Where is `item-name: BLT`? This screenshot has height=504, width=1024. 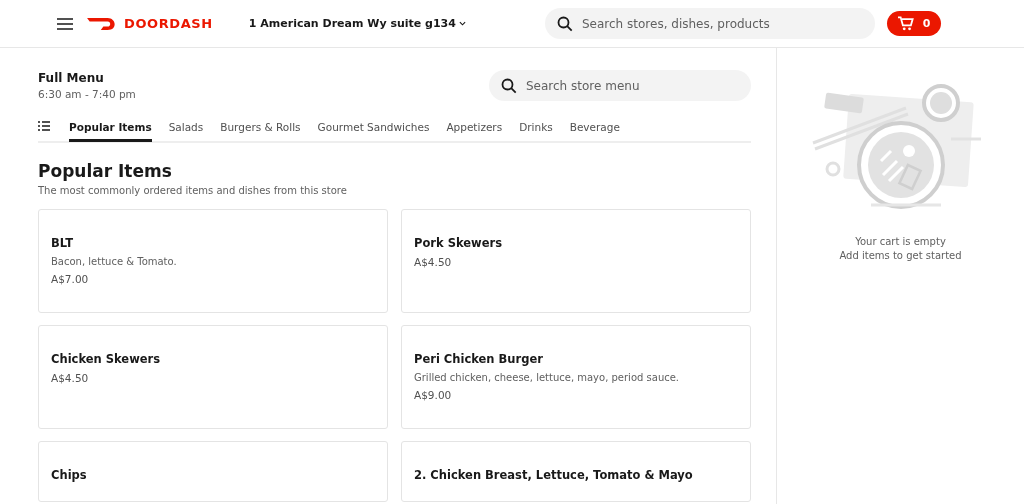
item-name: BLT is located at coordinates (63, 243).